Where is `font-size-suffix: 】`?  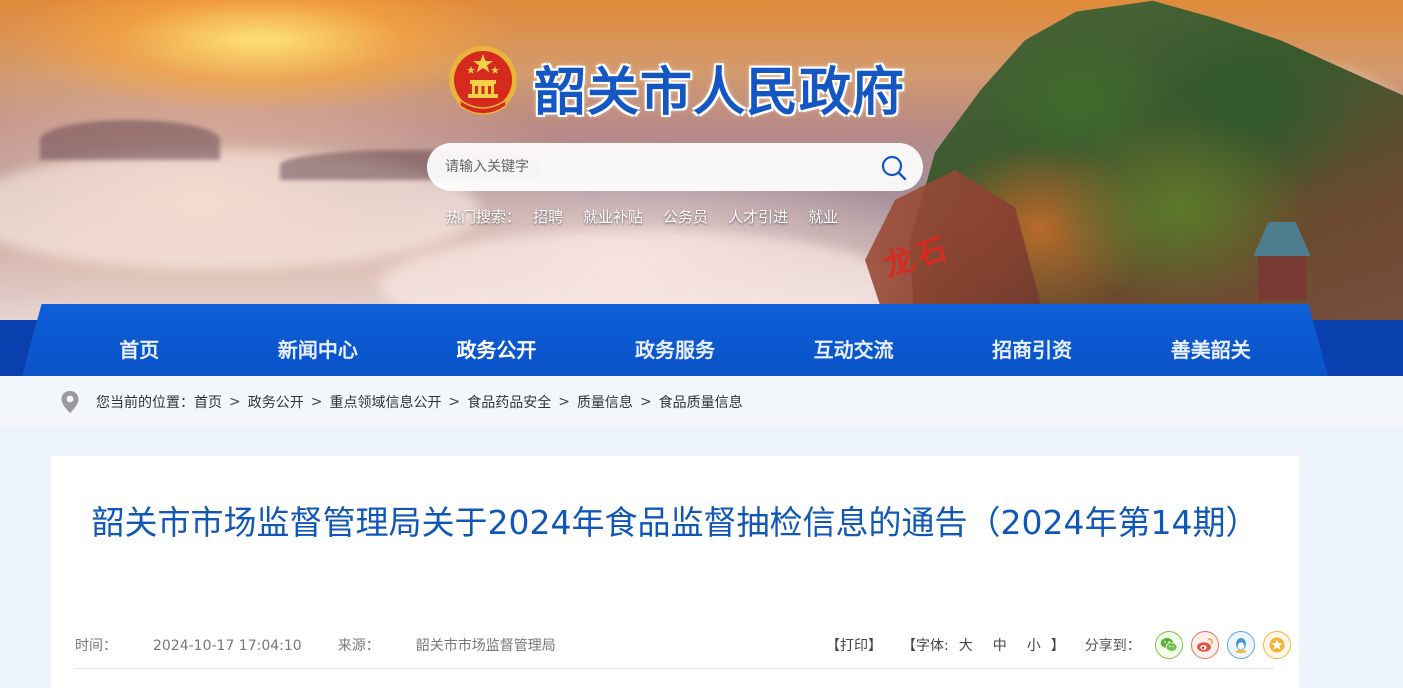
font-size-suffix: 】 is located at coordinates (1057, 646).